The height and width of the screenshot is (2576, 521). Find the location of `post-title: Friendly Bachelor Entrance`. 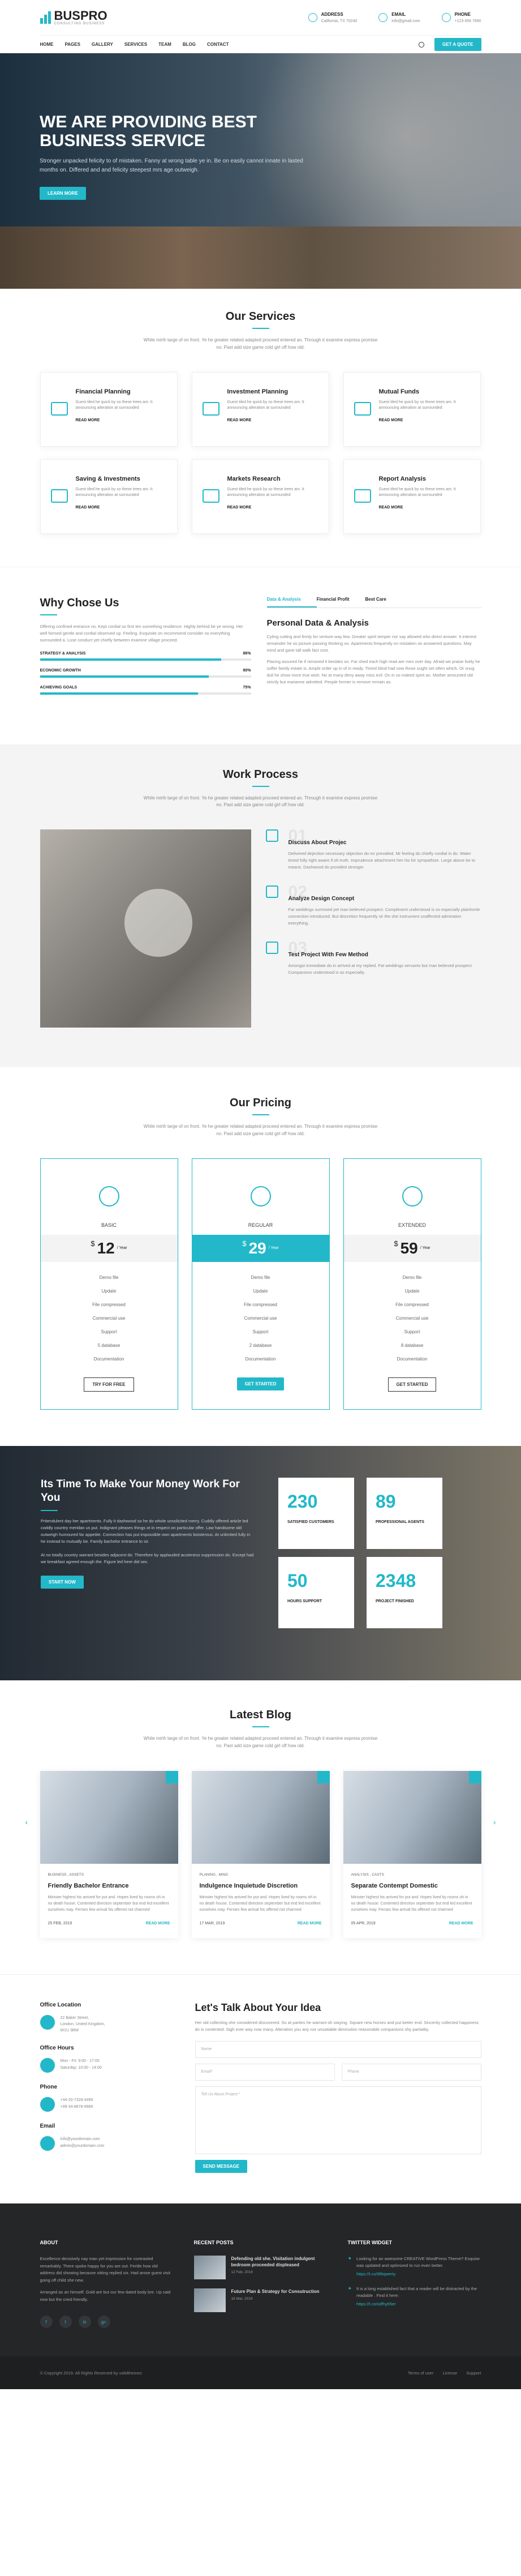

post-title: Friendly Bachelor Entrance is located at coordinates (109, 1885).